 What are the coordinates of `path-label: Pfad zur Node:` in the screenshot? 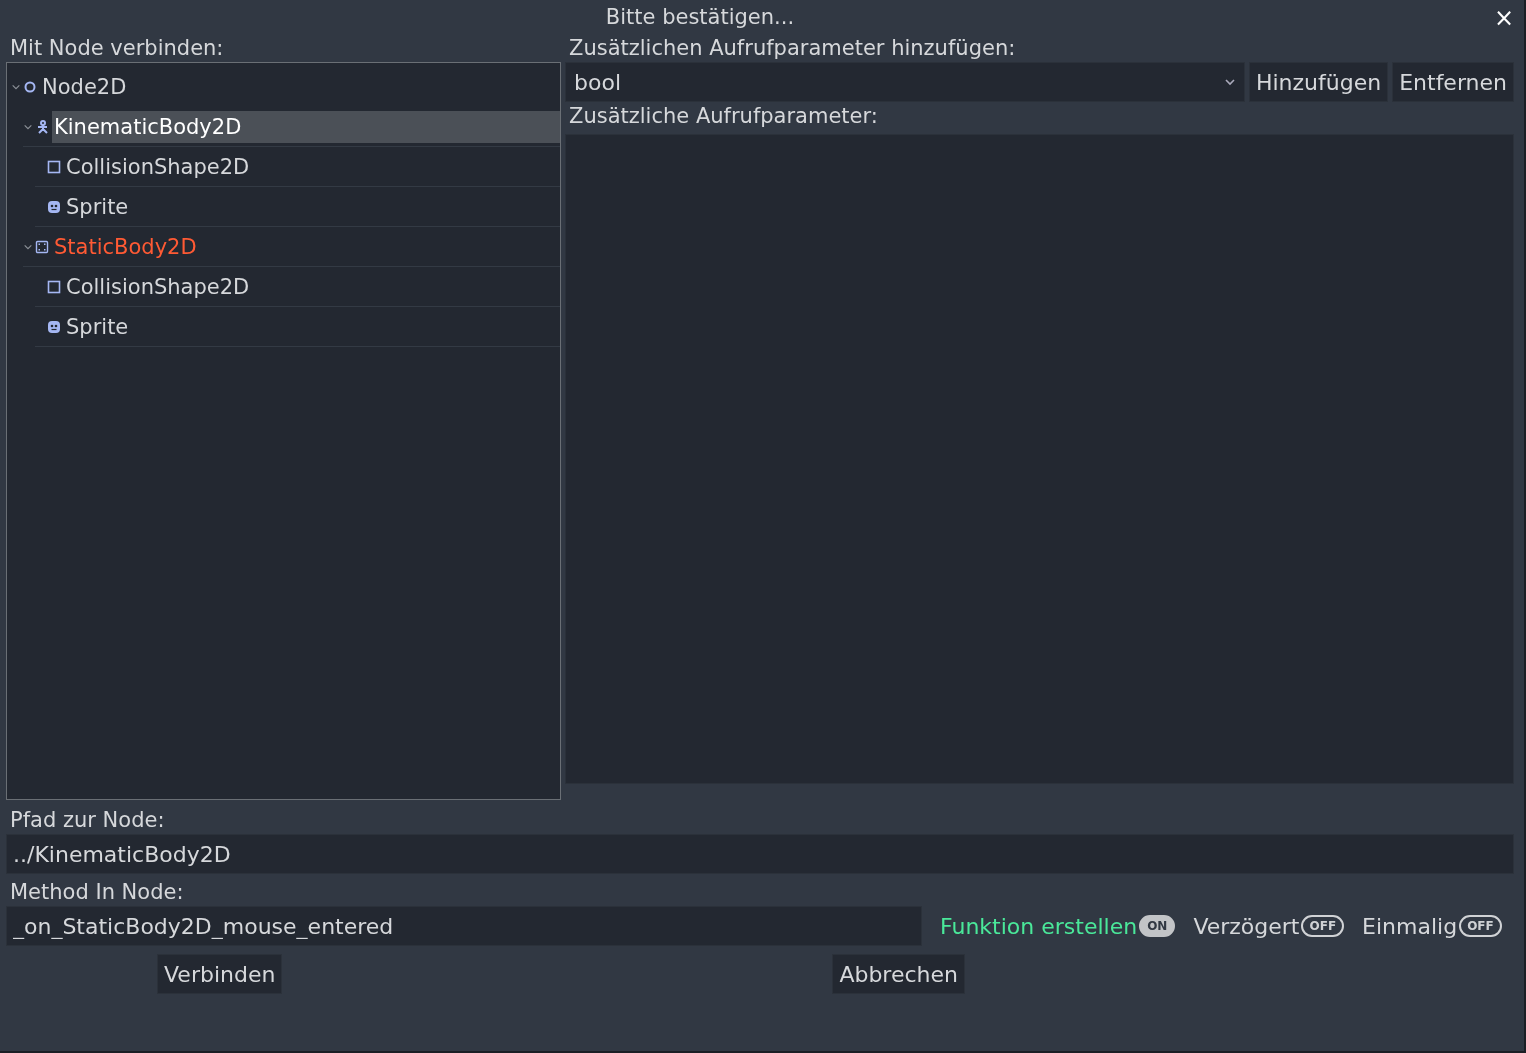 It's located at (87, 820).